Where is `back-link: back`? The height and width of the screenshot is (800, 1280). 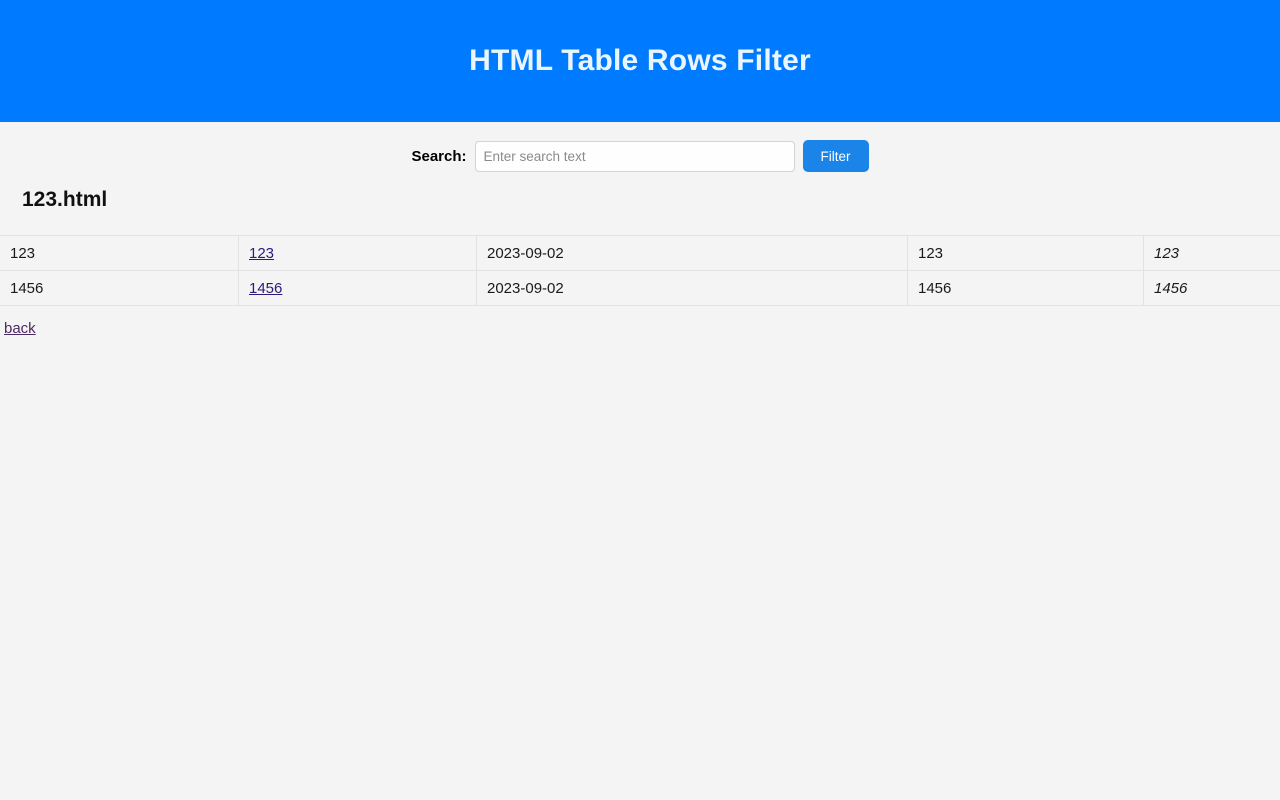
back-link: back is located at coordinates (20, 328).